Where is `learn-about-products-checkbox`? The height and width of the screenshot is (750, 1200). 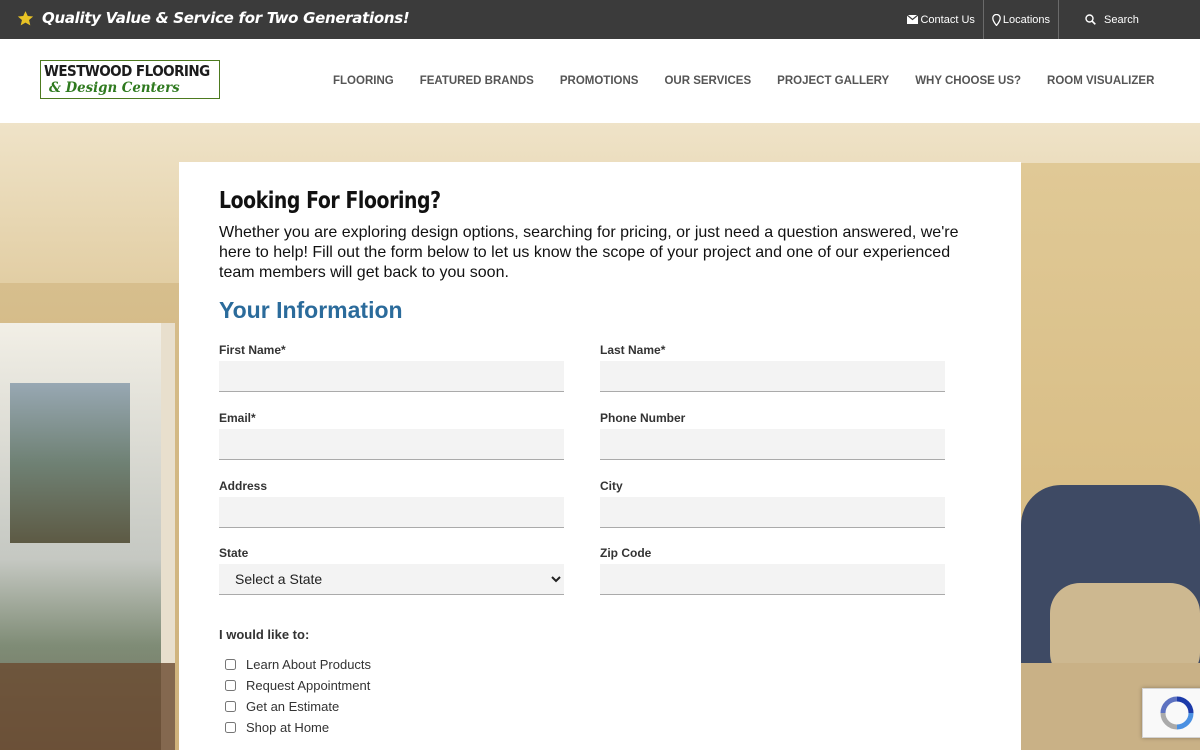
learn-about-products-checkbox is located at coordinates (230, 664).